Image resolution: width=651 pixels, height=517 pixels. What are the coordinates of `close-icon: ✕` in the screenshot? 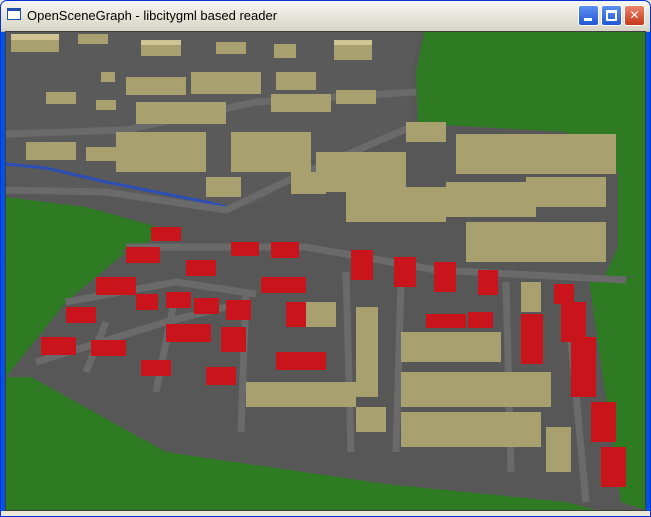 It's located at (634, 15).